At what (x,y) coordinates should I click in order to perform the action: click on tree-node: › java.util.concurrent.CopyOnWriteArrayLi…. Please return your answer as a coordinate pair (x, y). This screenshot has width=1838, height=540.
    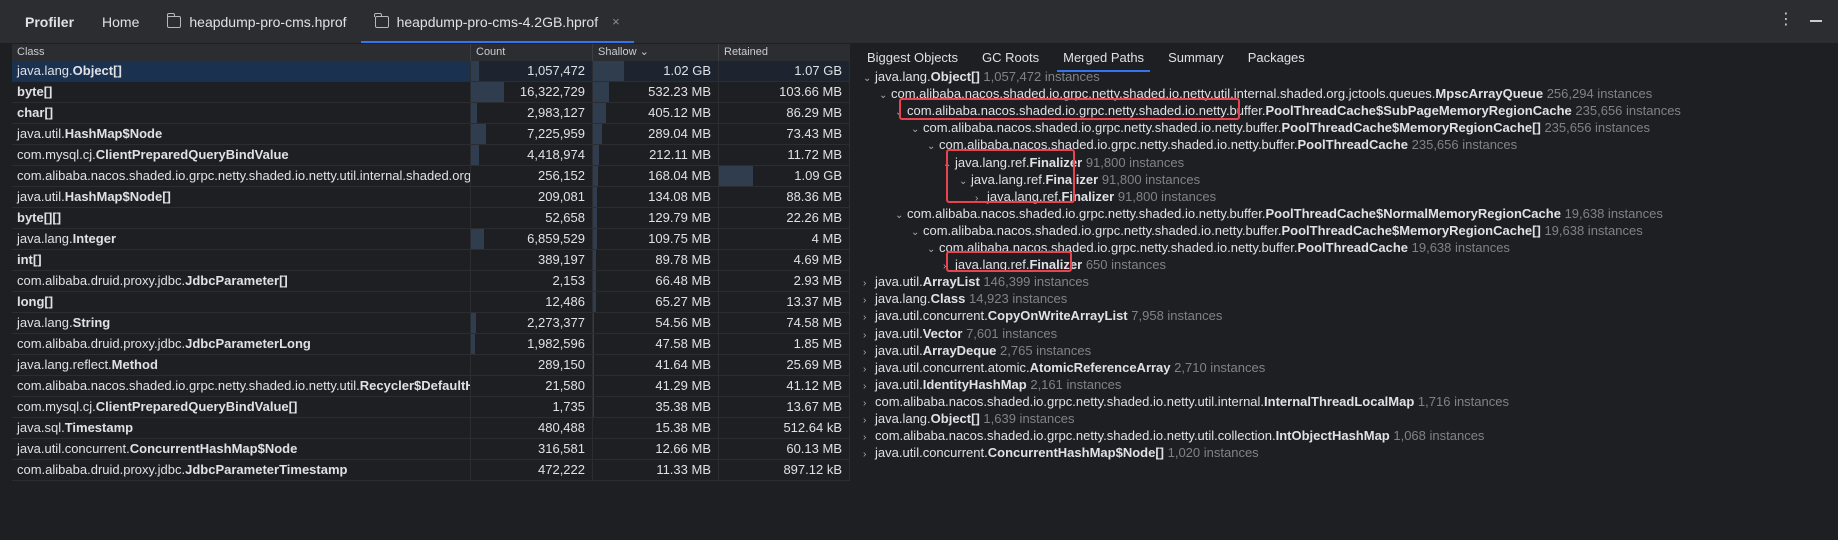
    Looking at the image, I should click on (1042, 315).